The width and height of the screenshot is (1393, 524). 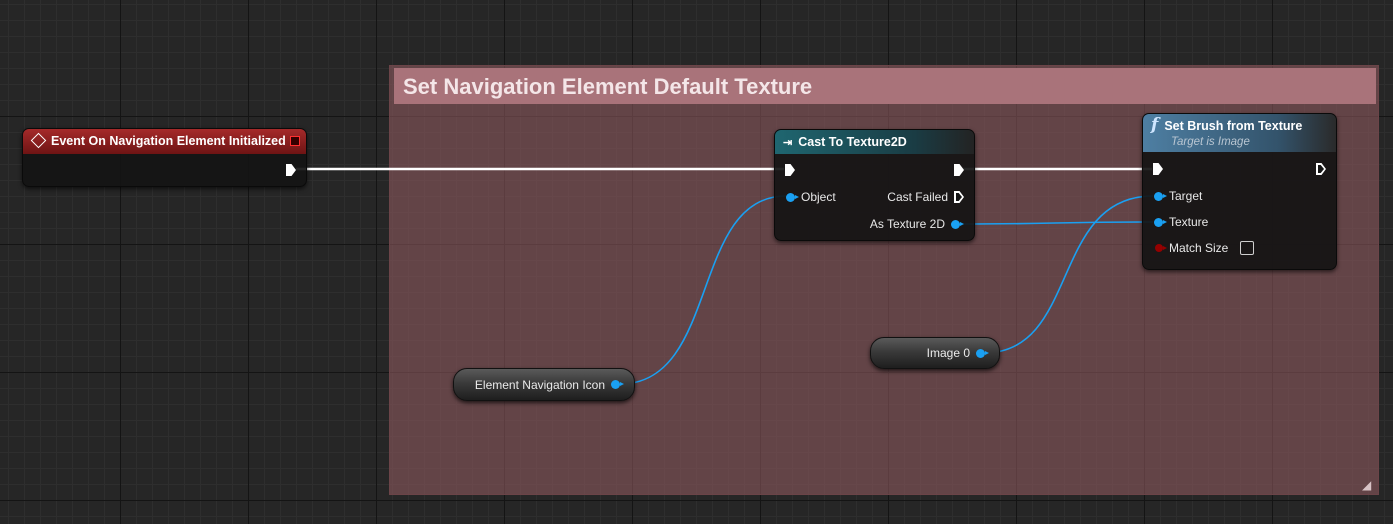 I want to click on cast-node-title: Cast To Texture2D, so click(x=852, y=142).